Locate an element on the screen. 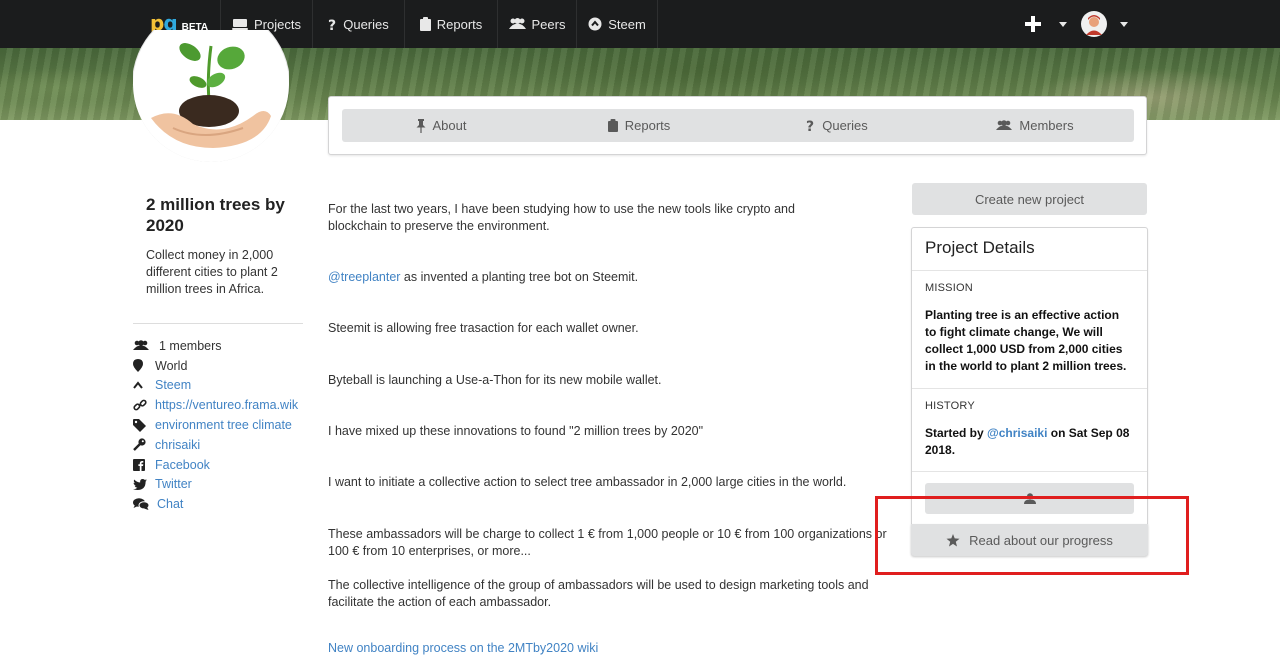  meta-facebook-link: Facebook is located at coordinates (182, 465).